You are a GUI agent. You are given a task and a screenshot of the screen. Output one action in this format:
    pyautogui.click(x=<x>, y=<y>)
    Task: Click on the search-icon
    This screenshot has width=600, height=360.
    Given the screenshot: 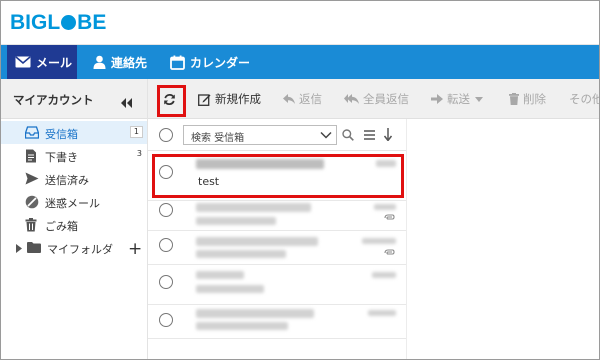 What is the action you would take?
    pyautogui.click(x=348, y=135)
    